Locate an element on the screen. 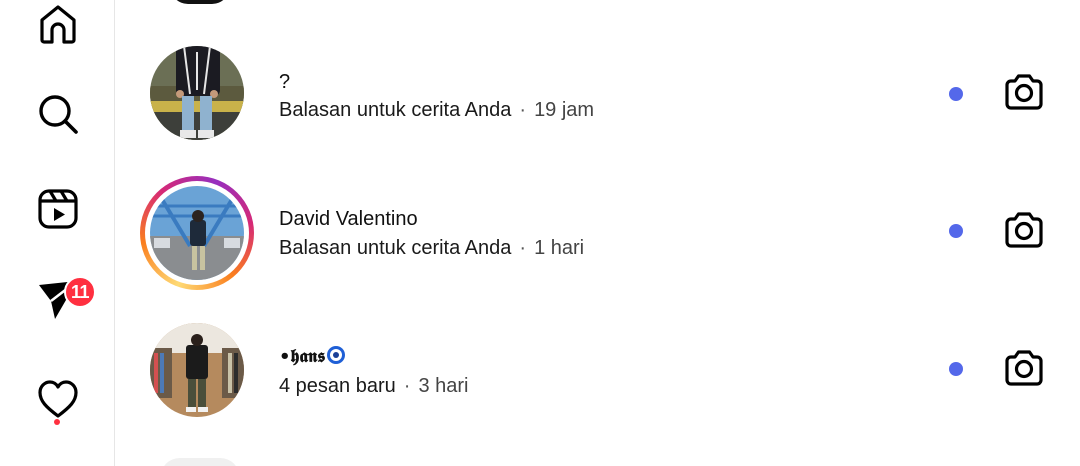 The image size is (1080, 466). home-icon is located at coordinates (58, 24).